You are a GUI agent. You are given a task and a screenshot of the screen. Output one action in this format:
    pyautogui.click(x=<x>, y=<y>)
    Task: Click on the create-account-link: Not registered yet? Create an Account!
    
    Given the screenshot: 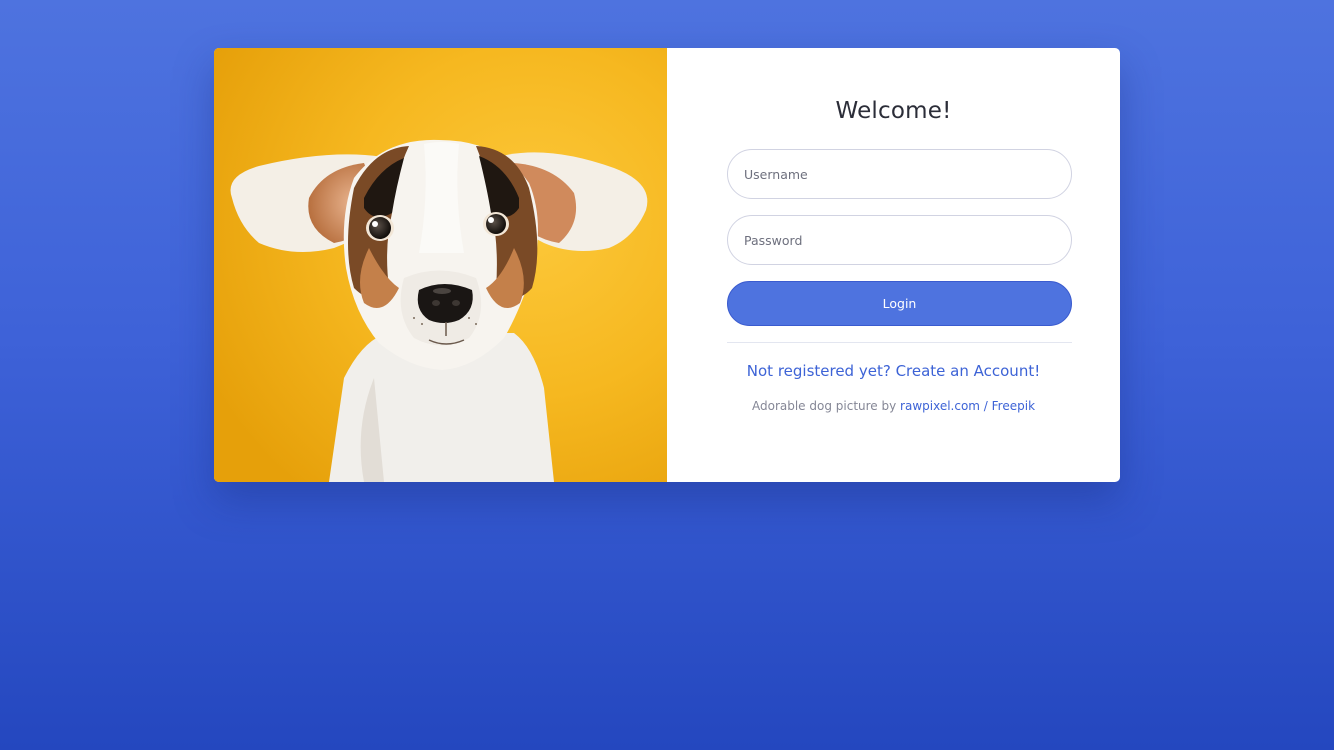 What is the action you would take?
    pyautogui.click(x=893, y=371)
    